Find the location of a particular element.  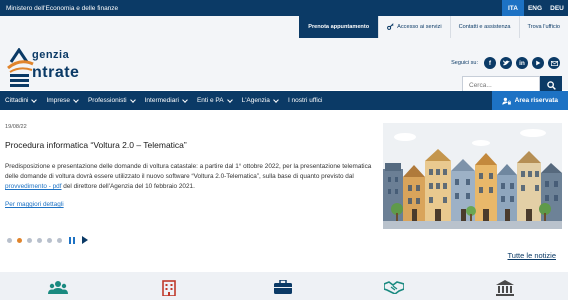

lang-eng: ENG is located at coordinates (535, 8).